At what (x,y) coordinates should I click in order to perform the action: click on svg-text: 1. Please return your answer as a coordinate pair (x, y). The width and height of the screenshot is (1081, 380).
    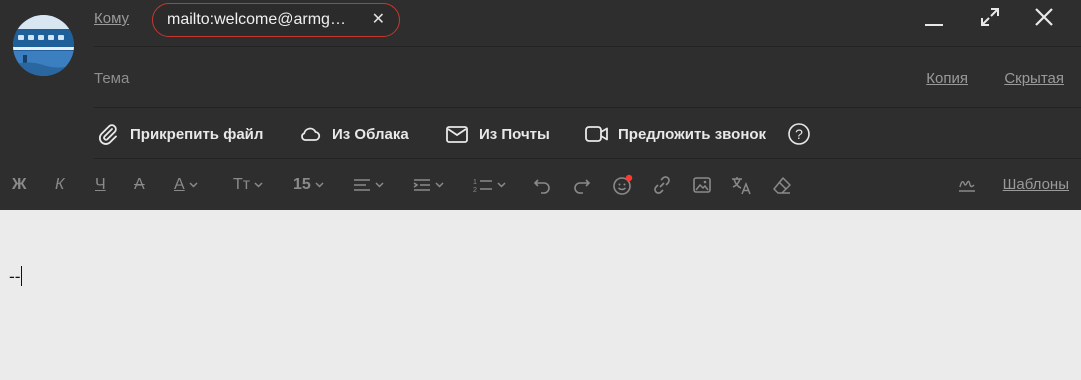
    Looking at the image, I should click on (475, 182).